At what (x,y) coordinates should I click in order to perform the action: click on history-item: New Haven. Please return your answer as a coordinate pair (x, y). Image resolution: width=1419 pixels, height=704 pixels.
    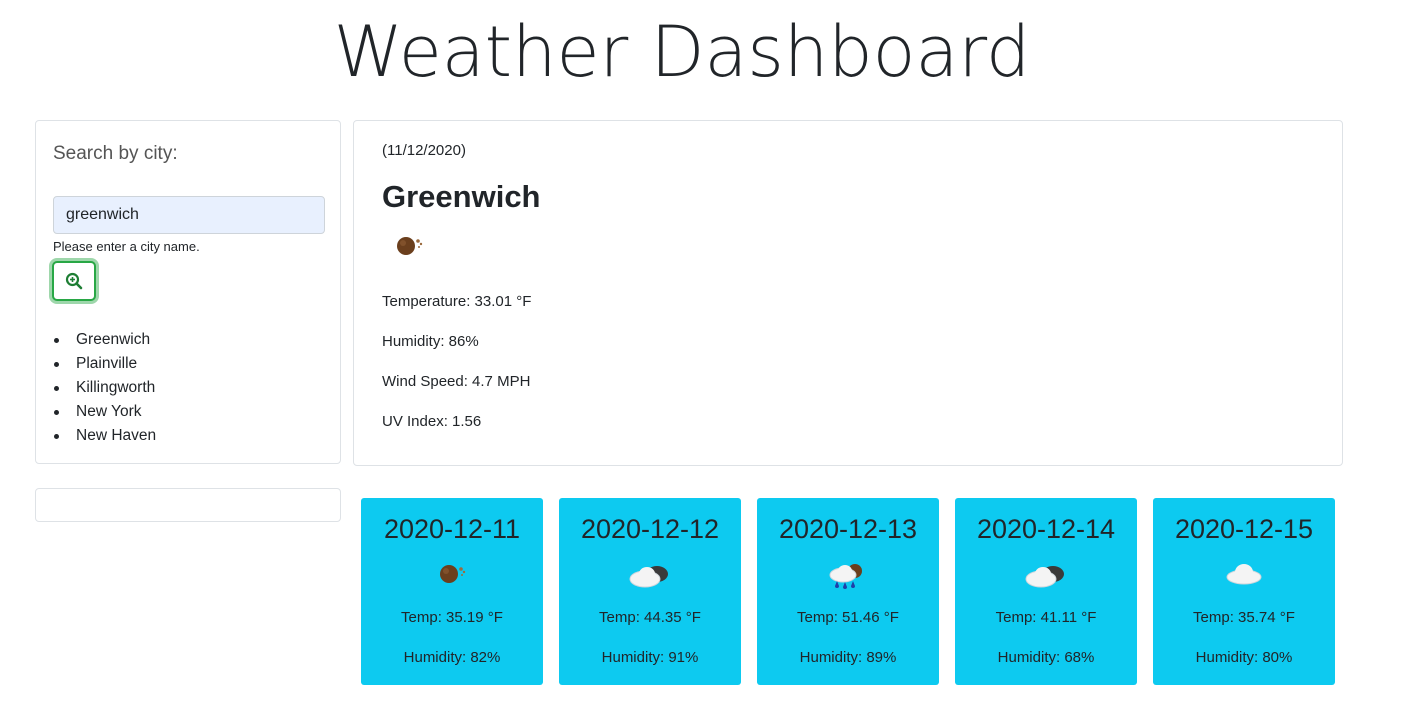
    Looking at the image, I should click on (104, 436).